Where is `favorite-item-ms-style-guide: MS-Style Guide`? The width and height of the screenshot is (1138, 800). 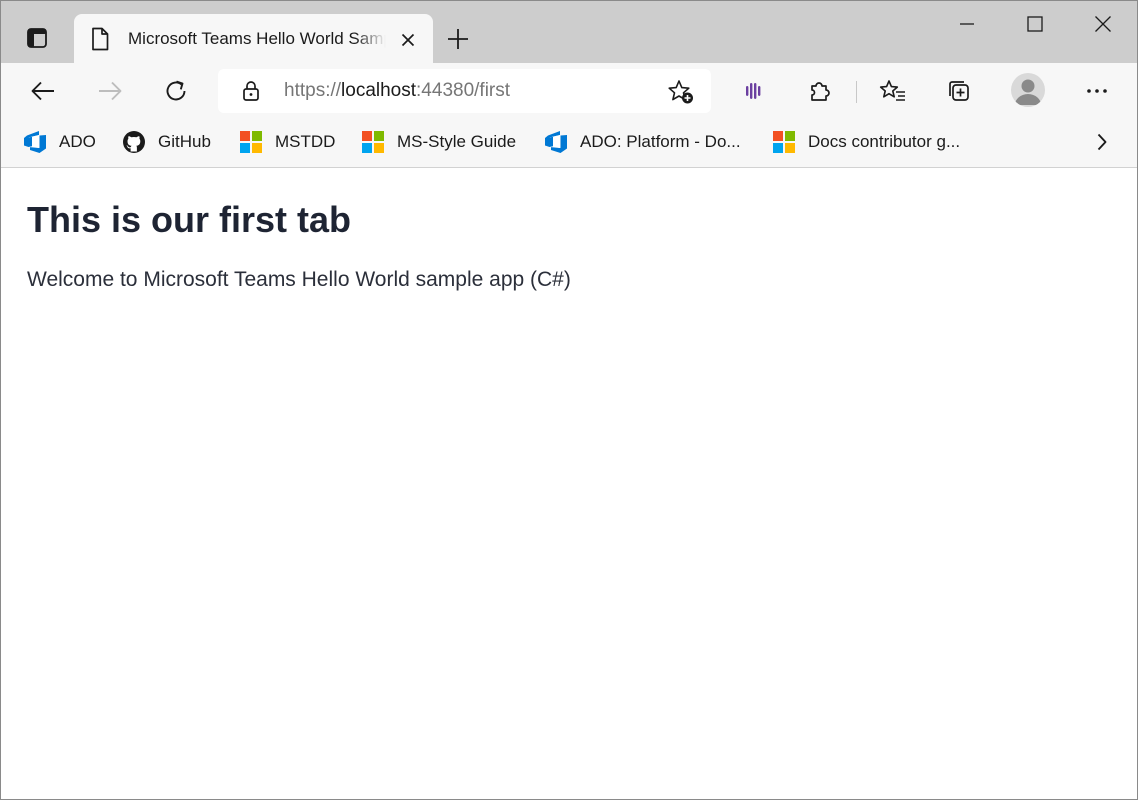 favorite-item-ms-style-guide: MS-Style Guide is located at coordinates (438, 142).